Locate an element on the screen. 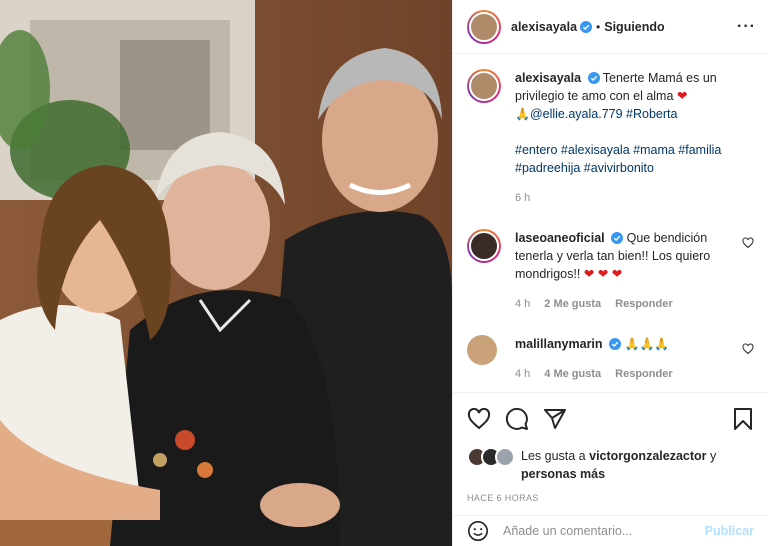  comment-username: laseoaneoficial is located at coordinates (560, 238).